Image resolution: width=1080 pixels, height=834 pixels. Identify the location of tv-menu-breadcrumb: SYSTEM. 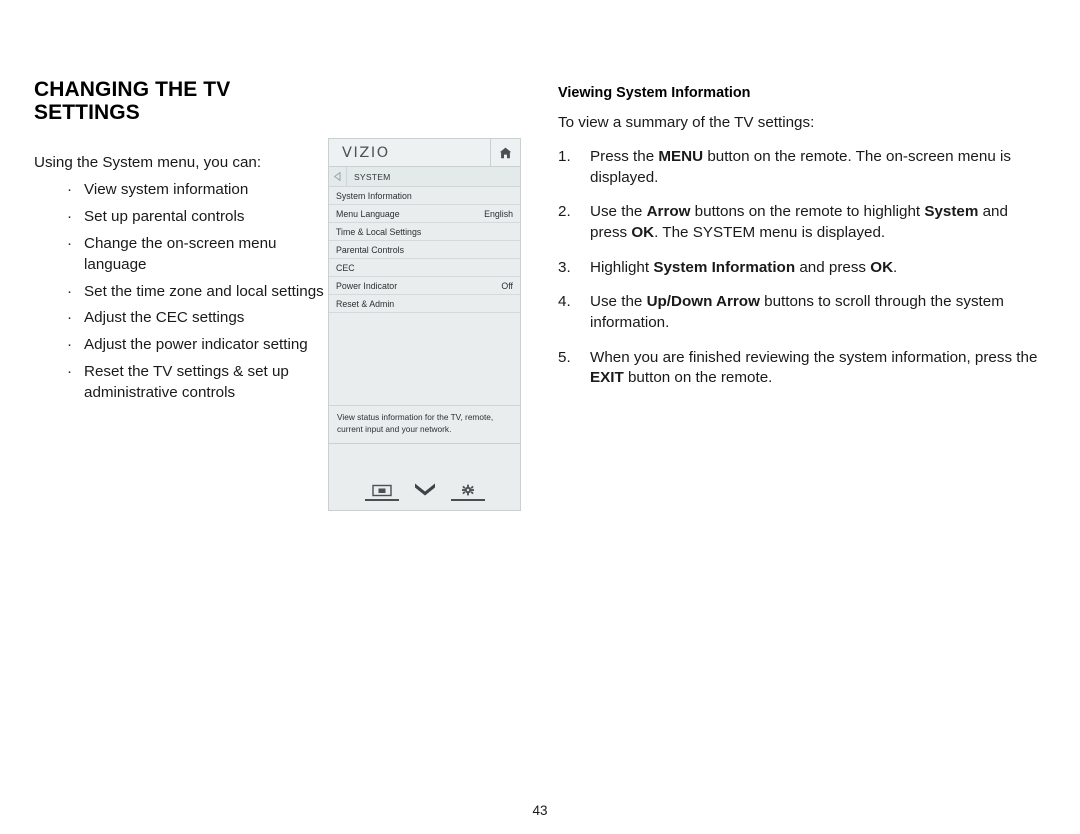
(424, 177).